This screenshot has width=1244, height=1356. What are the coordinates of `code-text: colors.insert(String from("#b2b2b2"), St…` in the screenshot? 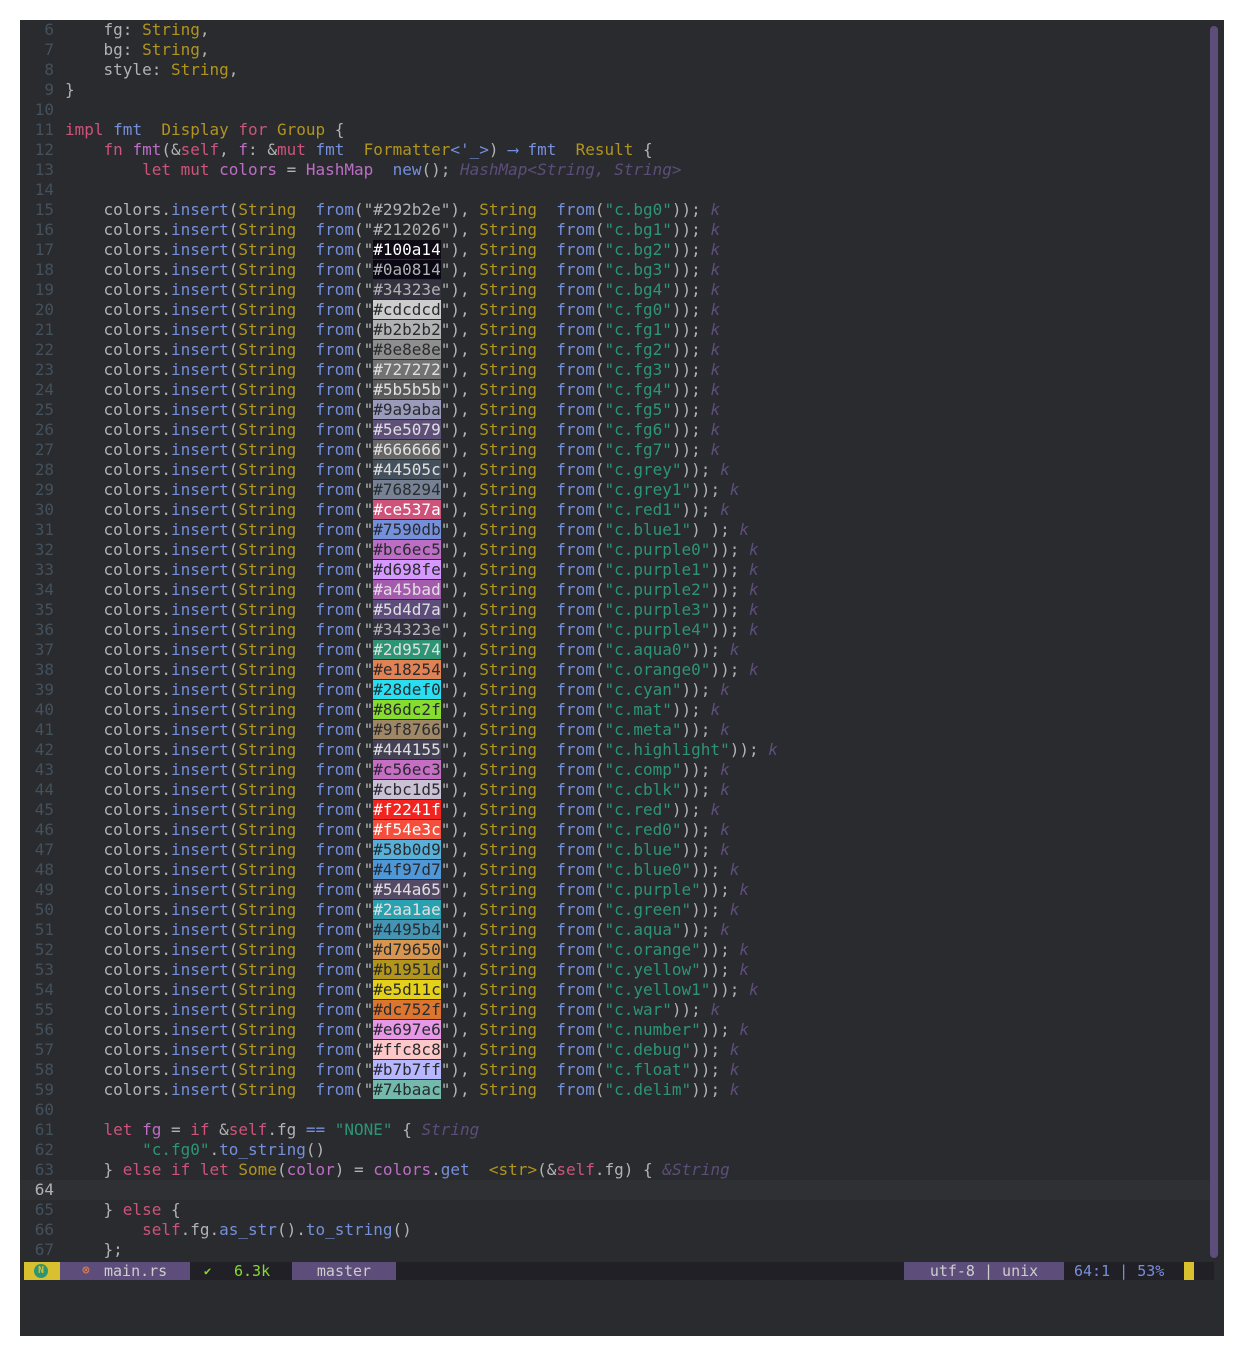 It's located at (393, 329).